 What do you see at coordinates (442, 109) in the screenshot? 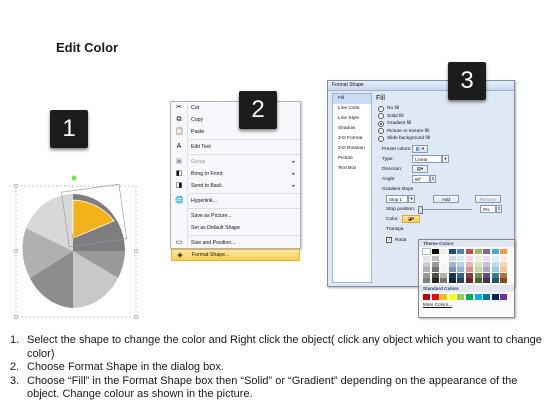
I see `fill-option-no-fill: No fill` at bounding box center [442, 109].